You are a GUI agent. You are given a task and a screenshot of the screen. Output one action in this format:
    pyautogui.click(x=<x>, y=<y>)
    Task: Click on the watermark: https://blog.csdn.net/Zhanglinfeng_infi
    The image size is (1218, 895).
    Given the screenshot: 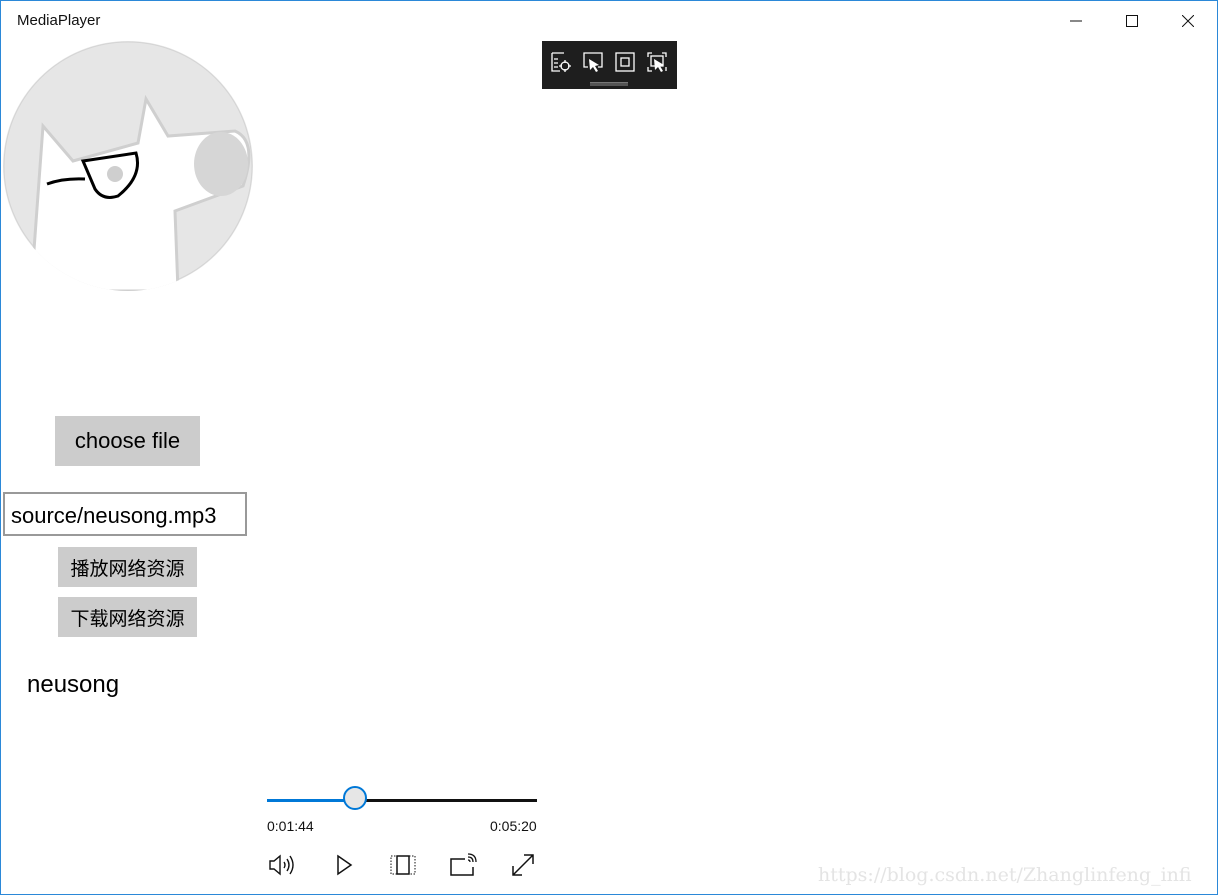 What is the action you would take?
    pyautogui.click(x=1005, y=875)
    